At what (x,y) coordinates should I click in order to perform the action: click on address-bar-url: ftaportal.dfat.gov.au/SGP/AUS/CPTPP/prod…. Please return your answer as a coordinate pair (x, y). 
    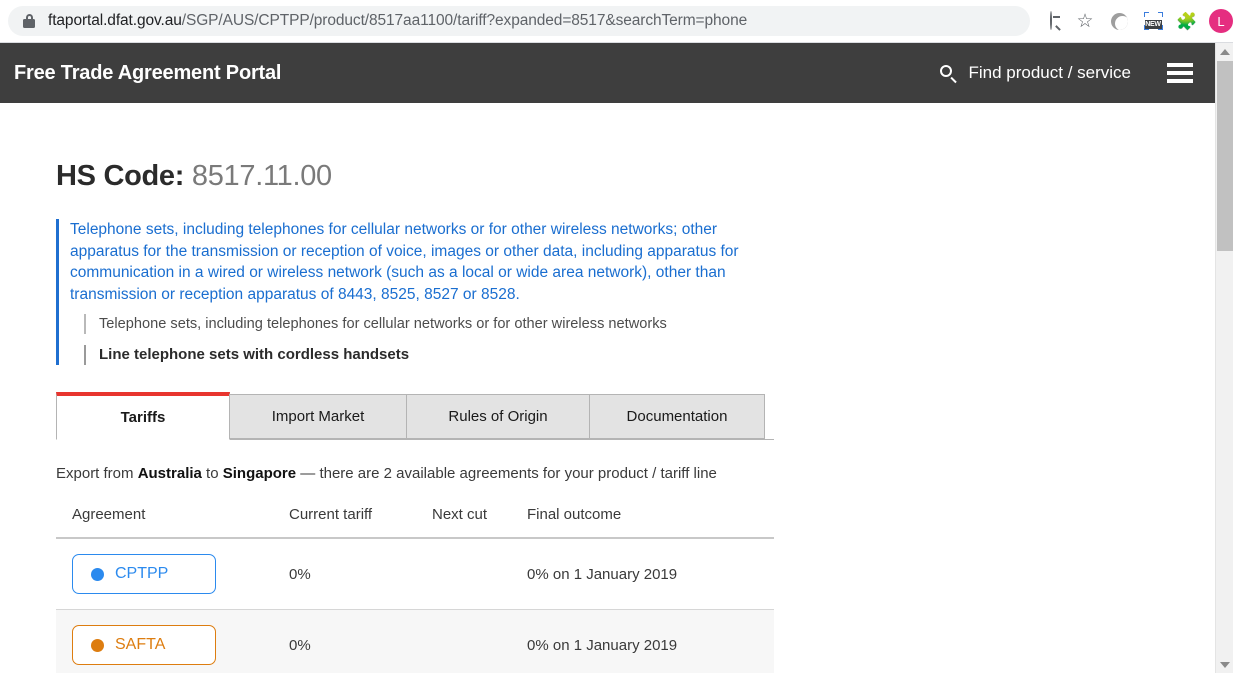
    Looking at the image, I should click on (397, 21).